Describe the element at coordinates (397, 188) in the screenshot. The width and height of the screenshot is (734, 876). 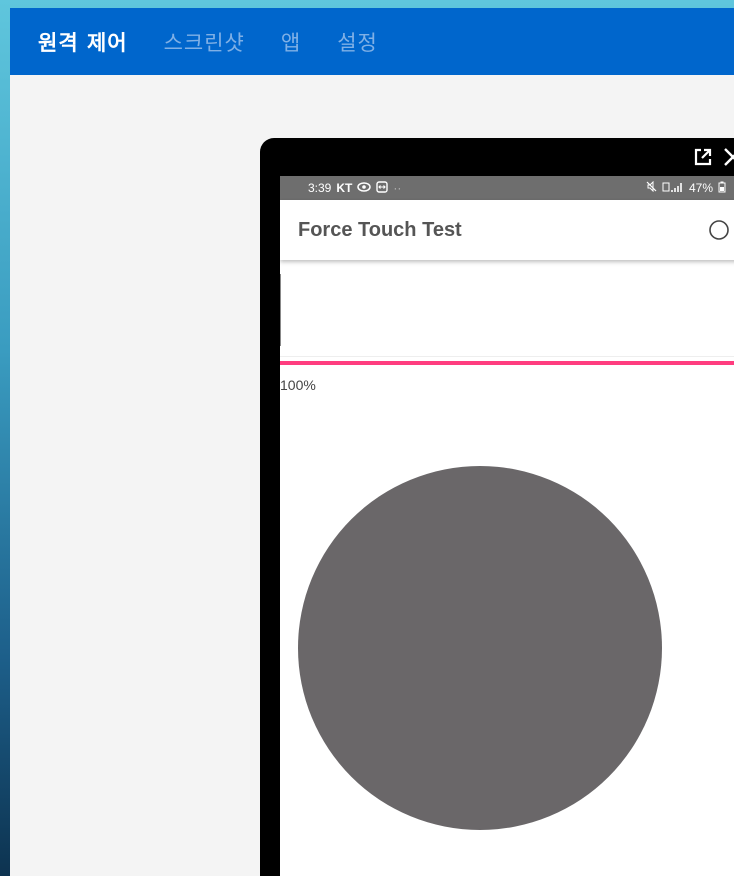
I see `more-dots-icon: ··` at that location.